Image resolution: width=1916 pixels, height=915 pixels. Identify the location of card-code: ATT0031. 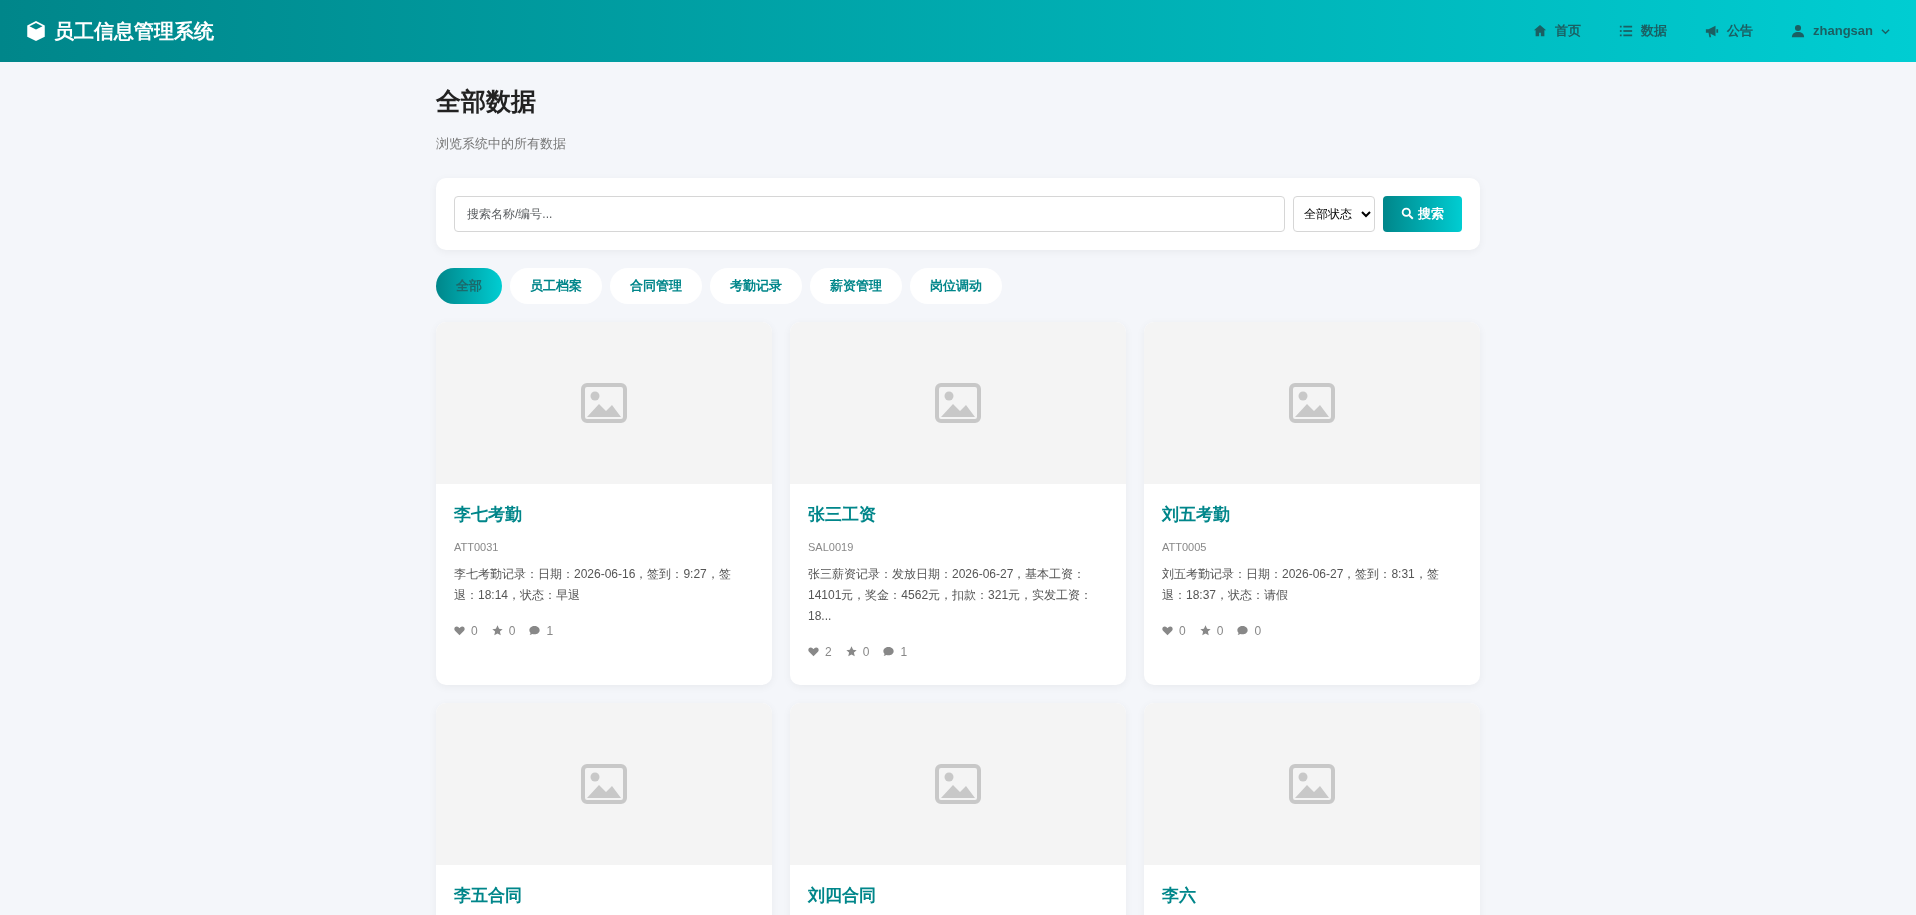
(477, 547).